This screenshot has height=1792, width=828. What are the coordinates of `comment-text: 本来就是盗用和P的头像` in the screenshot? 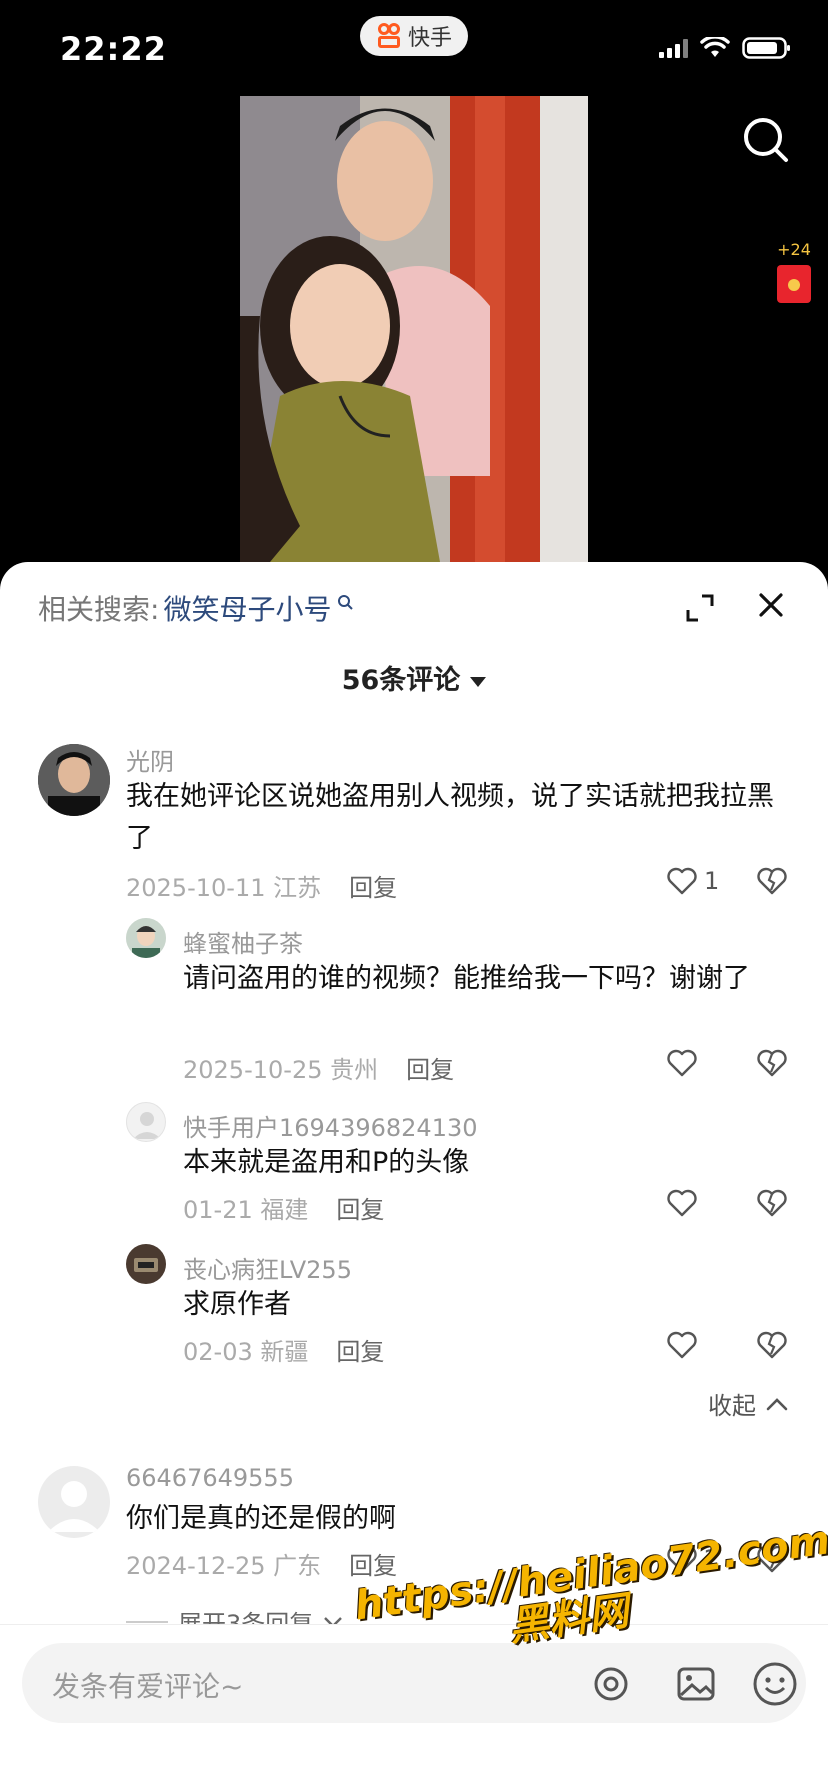 It's located at (326, 1162).